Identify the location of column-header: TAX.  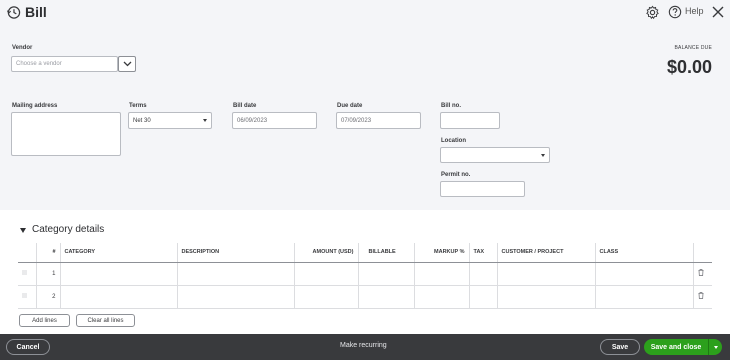
(482, 253).